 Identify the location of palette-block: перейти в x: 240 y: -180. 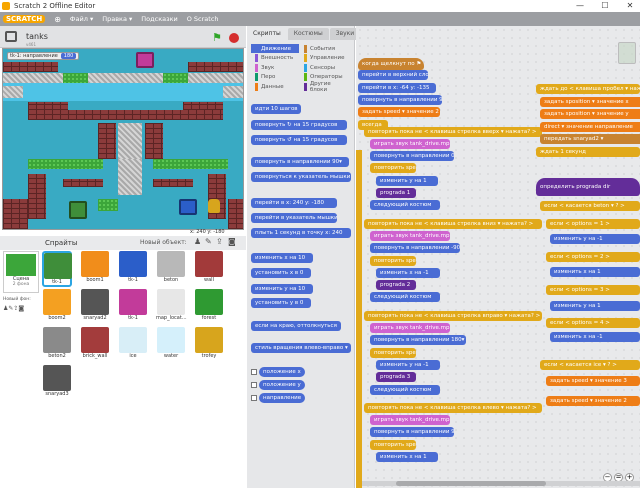
(294, 203).